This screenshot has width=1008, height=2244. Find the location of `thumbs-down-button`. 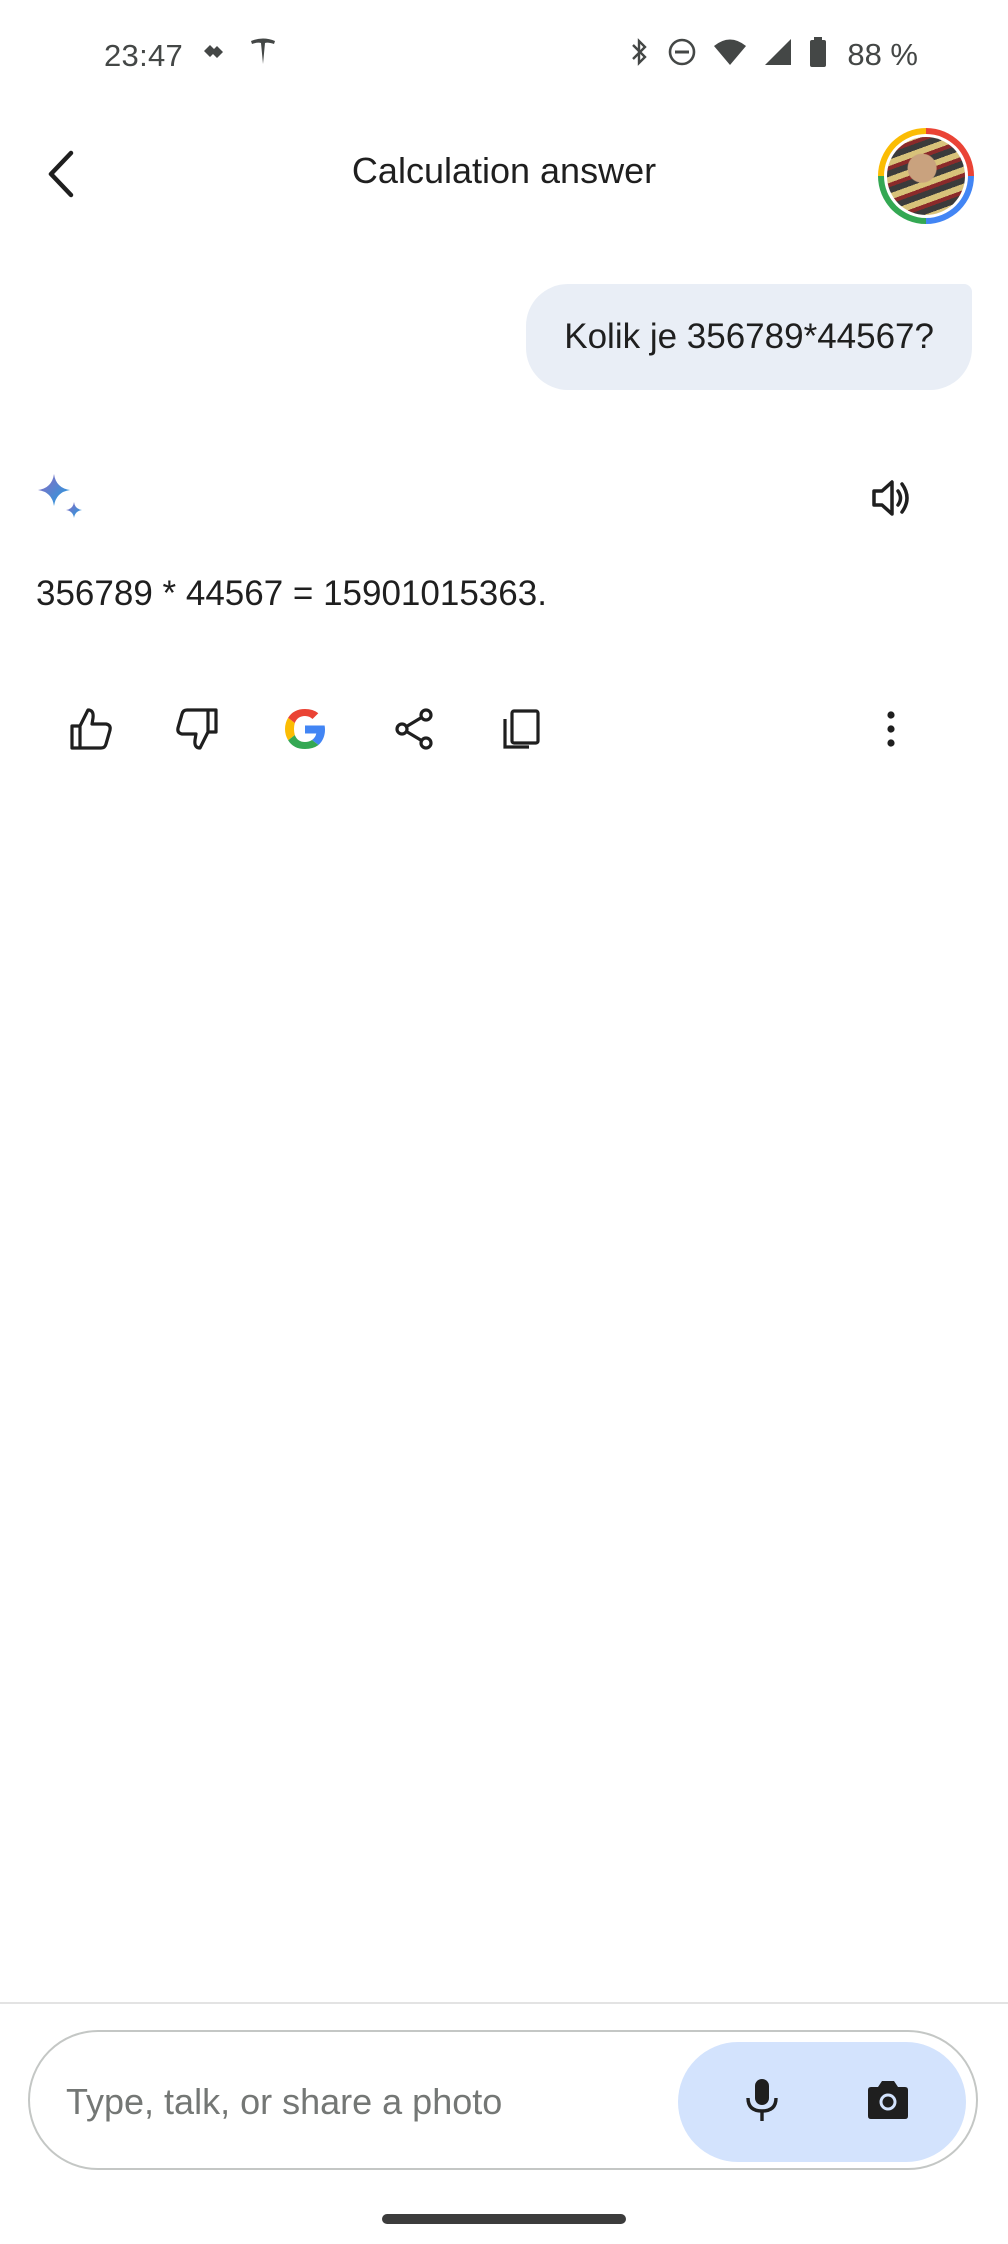

thumbs-down-button is located at coordinates (197, 731).